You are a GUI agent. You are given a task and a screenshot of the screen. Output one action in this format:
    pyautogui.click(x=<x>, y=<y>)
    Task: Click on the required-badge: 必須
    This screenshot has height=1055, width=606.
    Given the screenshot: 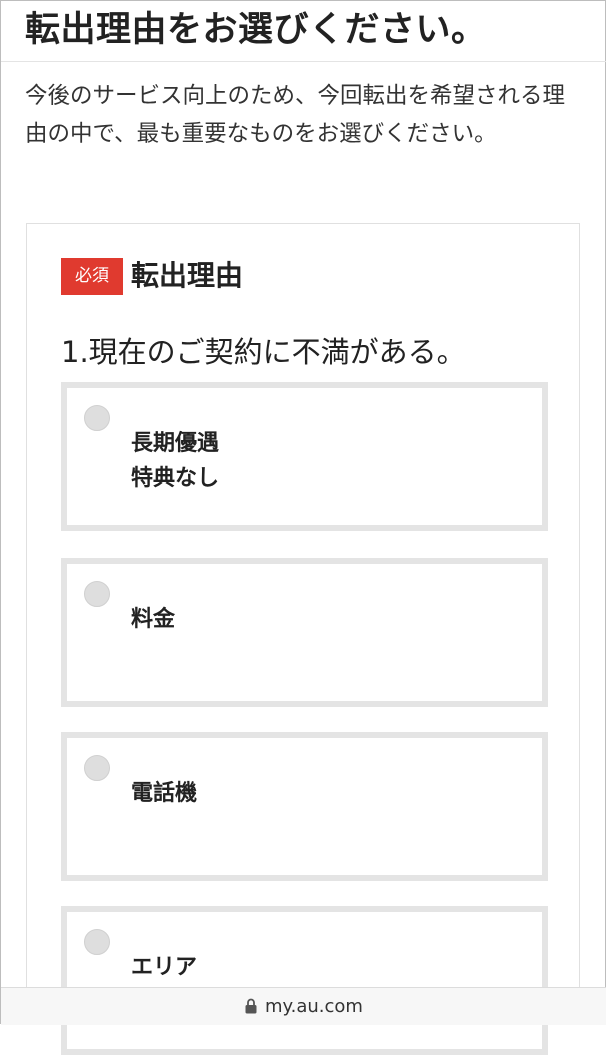 What is the action you would take?
    pyautogui.click(x=92, y=276)
    